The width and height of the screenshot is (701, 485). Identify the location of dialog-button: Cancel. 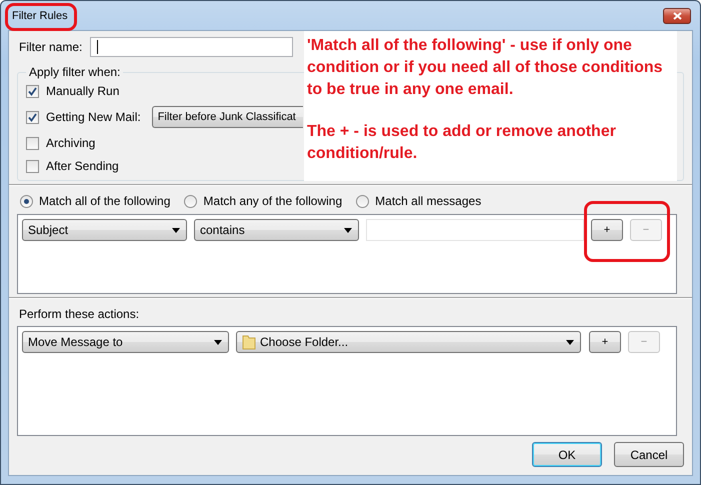
(649, 454).